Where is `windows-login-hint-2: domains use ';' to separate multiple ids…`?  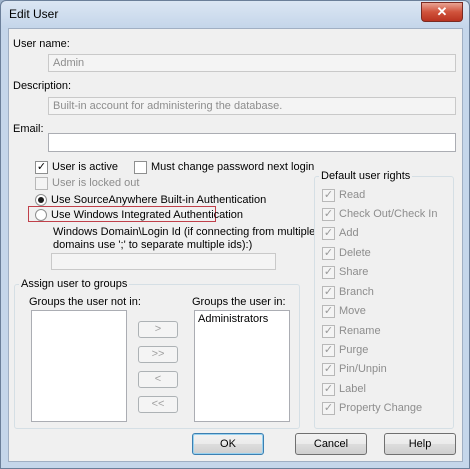
windows-login-hint-2: domains use ';' to separate multiple ids… is located at coordinates (153, 245).